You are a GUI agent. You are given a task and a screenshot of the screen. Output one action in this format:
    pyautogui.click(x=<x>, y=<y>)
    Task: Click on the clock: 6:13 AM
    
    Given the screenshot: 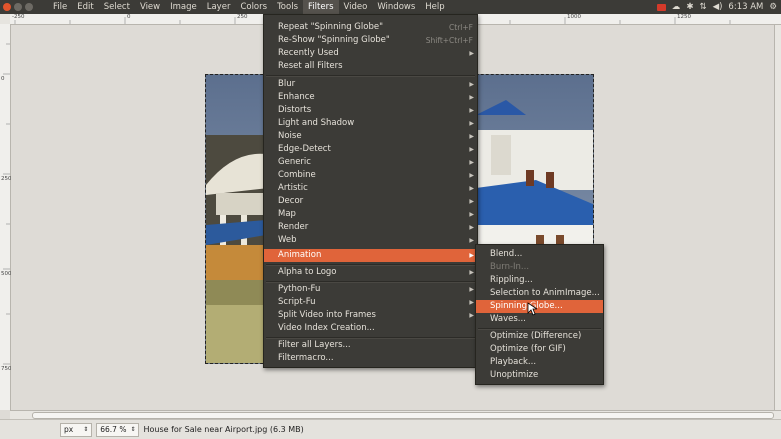 What is the action you would take?
    pyautogui.click(x=745, y=7)
    